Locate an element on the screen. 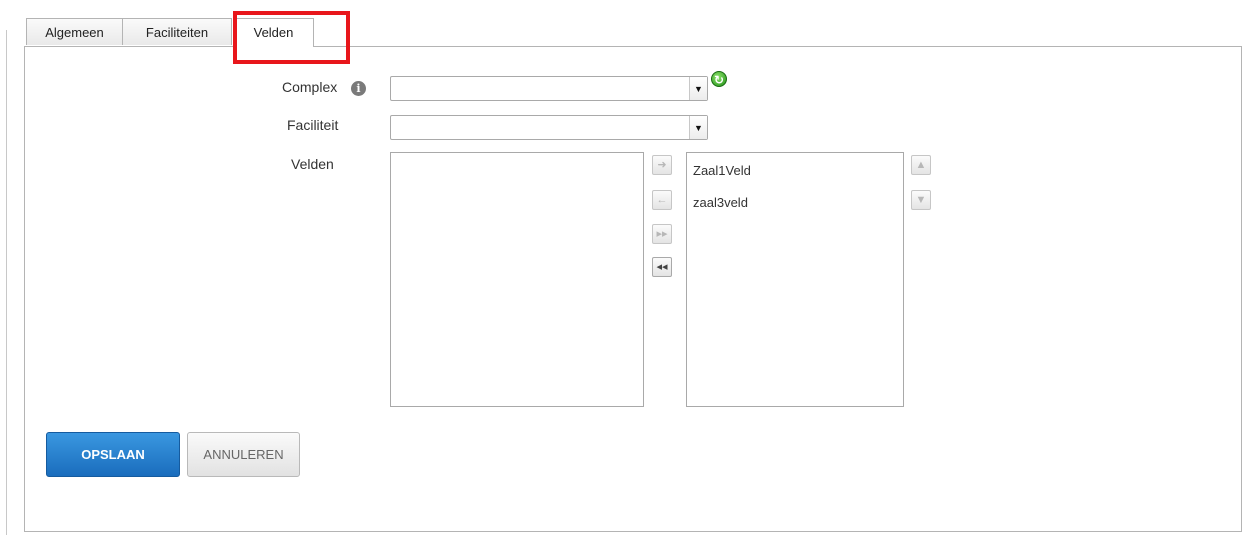 The image size is (1253, 542). list-item: Zaal1Veld is located at coordinates (722, 170).